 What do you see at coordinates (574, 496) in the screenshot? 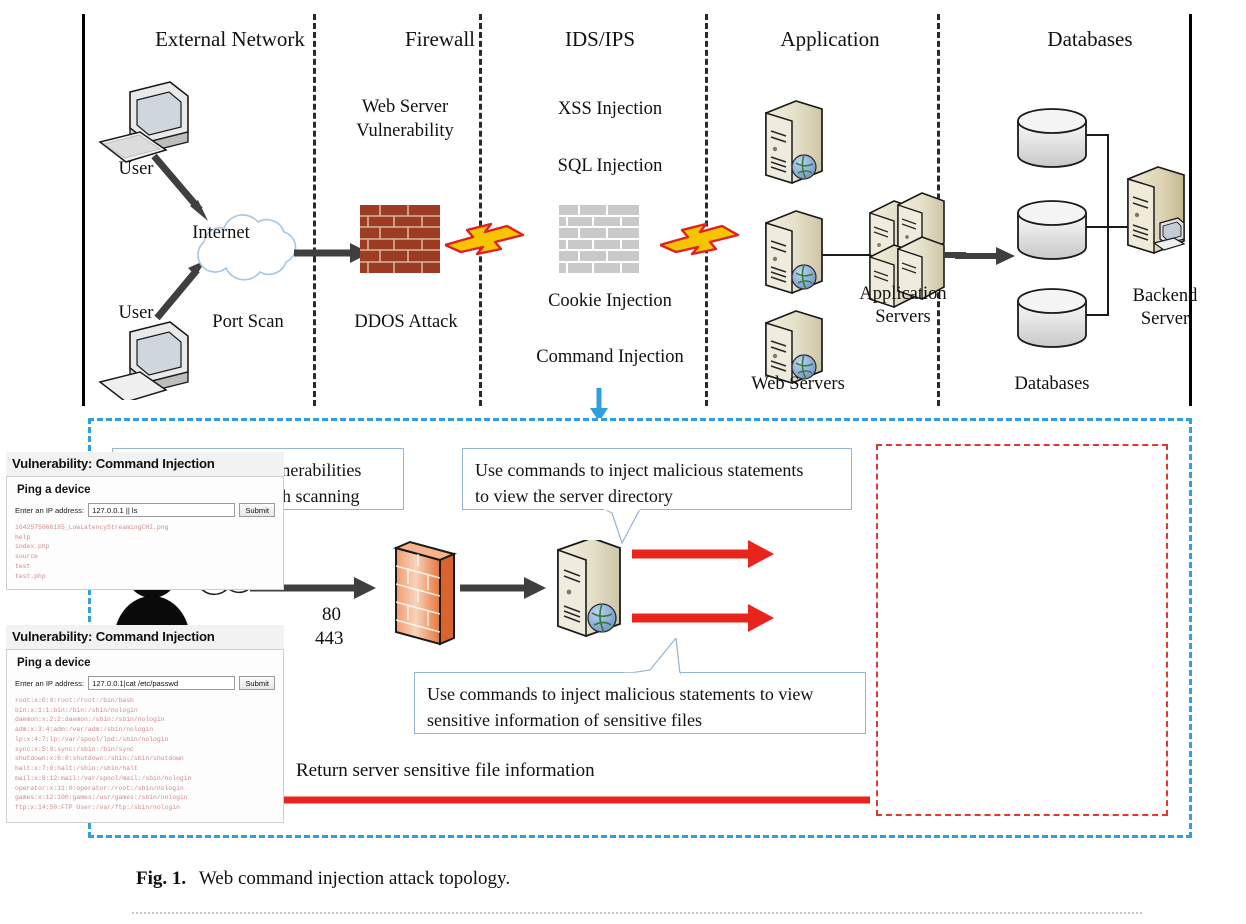
I see `callout-directory-line2: to view the server directory` at bounding box center [574, 496].